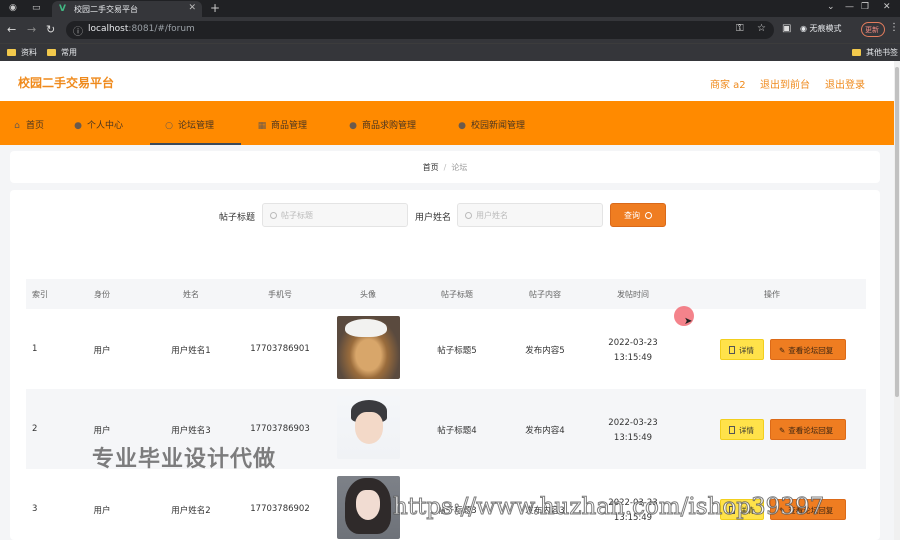 The image size is (900, 540). What do you see at coordinates (433, 218) in the screenshot?
I see `user-filter-label: 用户姓名` at bounding box center [433, 218].